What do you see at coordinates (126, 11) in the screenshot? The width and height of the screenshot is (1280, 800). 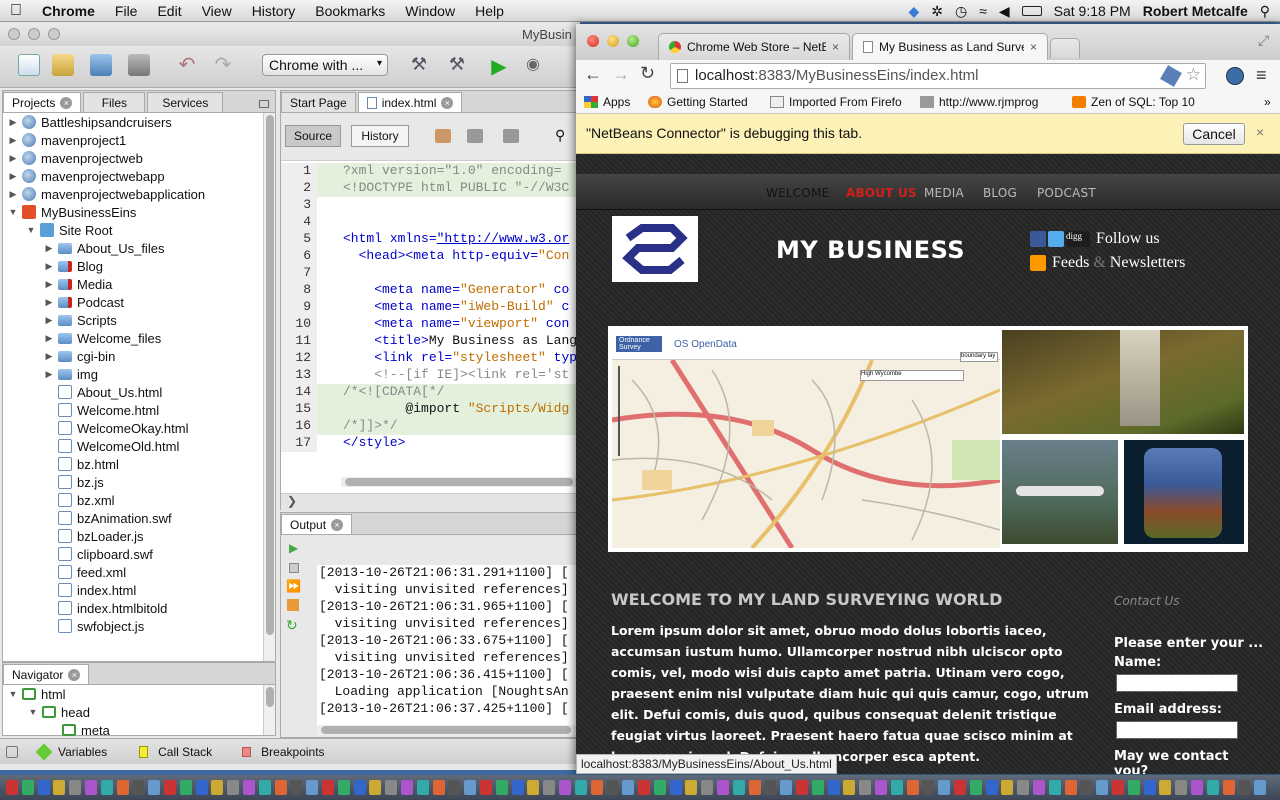 I see `menu-file: File` at bounding box center [126, 11].